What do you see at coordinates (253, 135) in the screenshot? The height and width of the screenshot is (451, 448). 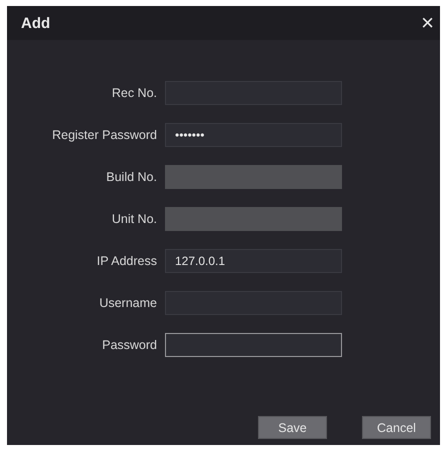 I see `input-field: •••••••` at bounding box center [253, 135].